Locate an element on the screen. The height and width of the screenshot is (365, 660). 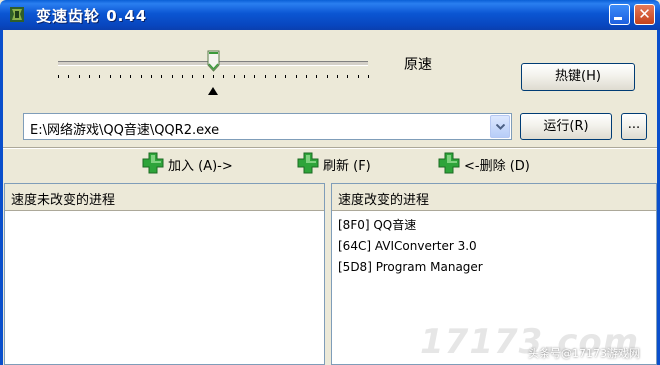
add-process-button: 加入 (A)-> is located at coordinates (197, 164).